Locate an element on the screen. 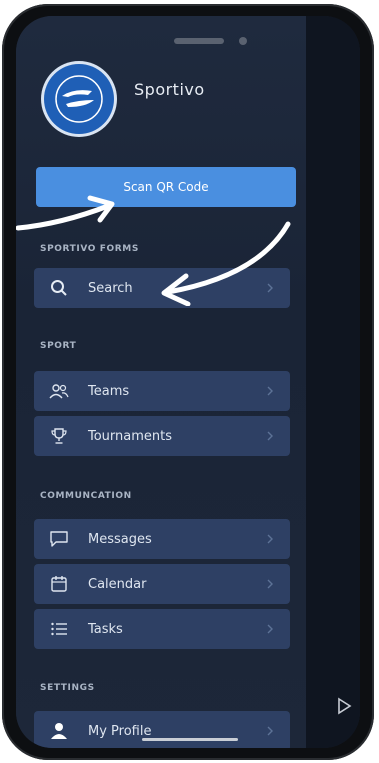 The image size is (379, 763). menu-item-label: Tasks is located at coordinates (105, 629).